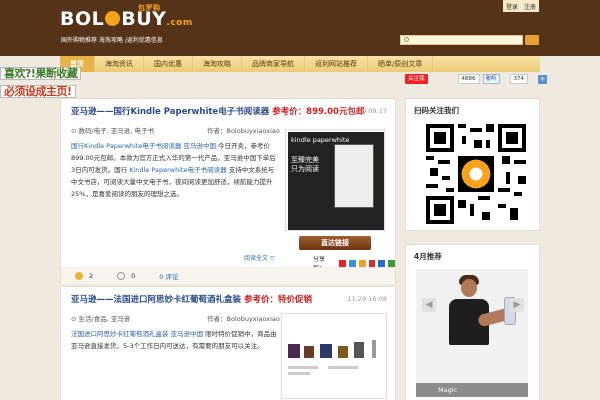 The image size is (600, 400). What do you see at coordinates (113, 18) in the screenshot?
I see `logo-o-icon` at bounding box center [113, 18].